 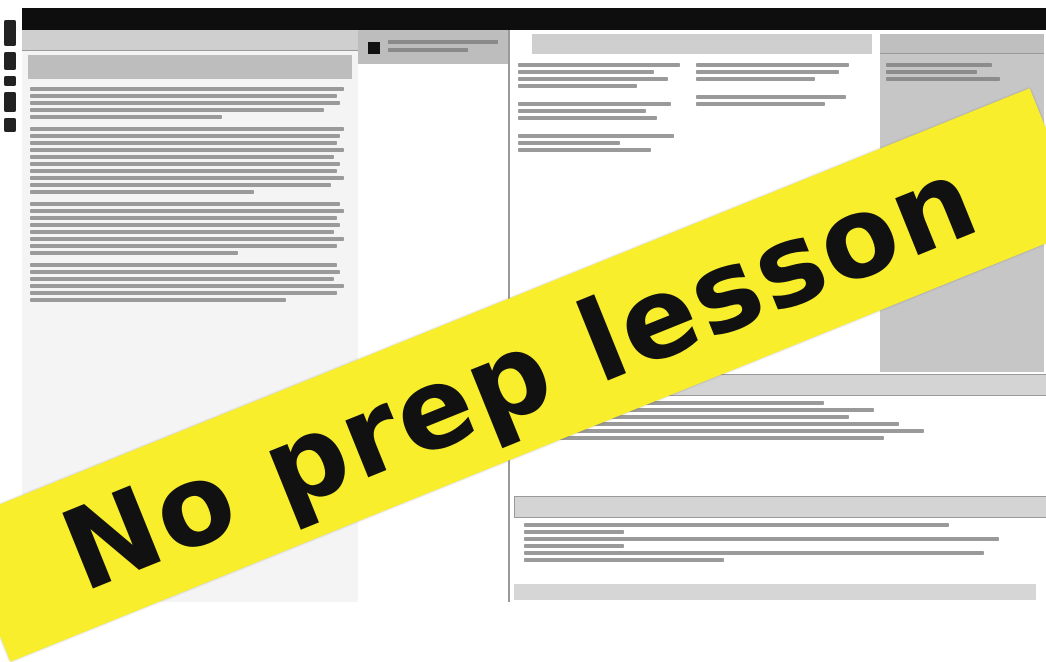 What do you see at coordinates (962, 44) in the screenshot?
I see `key-vocabulary-header` at bounding box center [962, 44].